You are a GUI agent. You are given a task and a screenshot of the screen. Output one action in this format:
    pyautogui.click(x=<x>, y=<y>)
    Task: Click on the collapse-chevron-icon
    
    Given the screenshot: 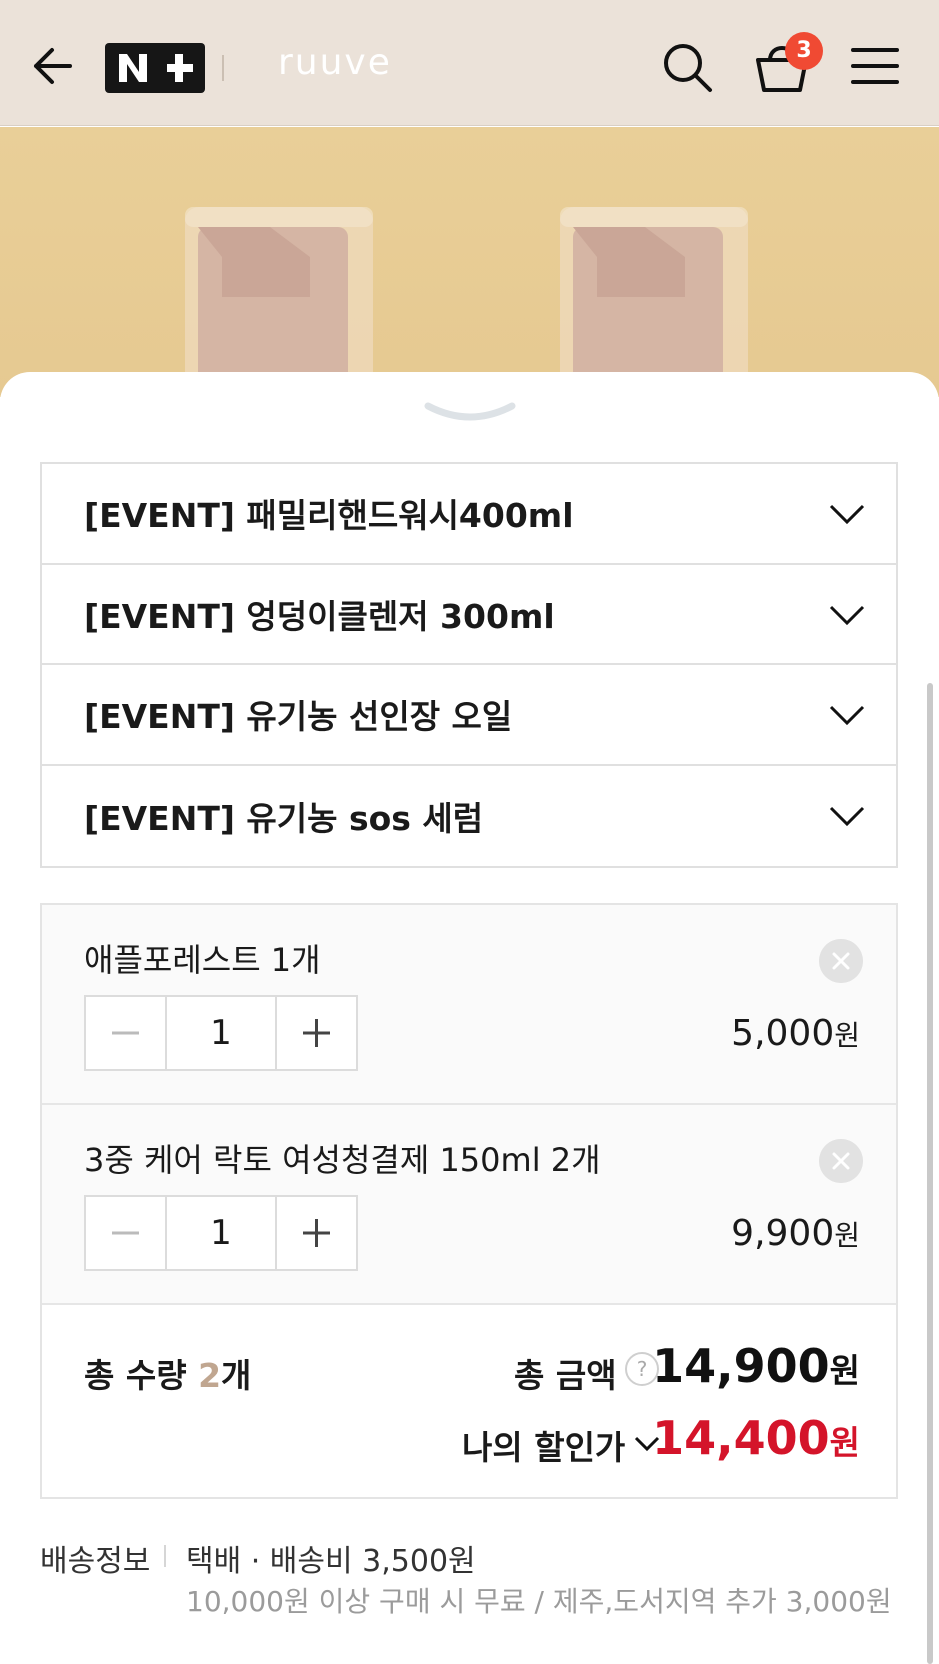 What is the action you would take?
    pyautogui.click(x=470, y=413)
    